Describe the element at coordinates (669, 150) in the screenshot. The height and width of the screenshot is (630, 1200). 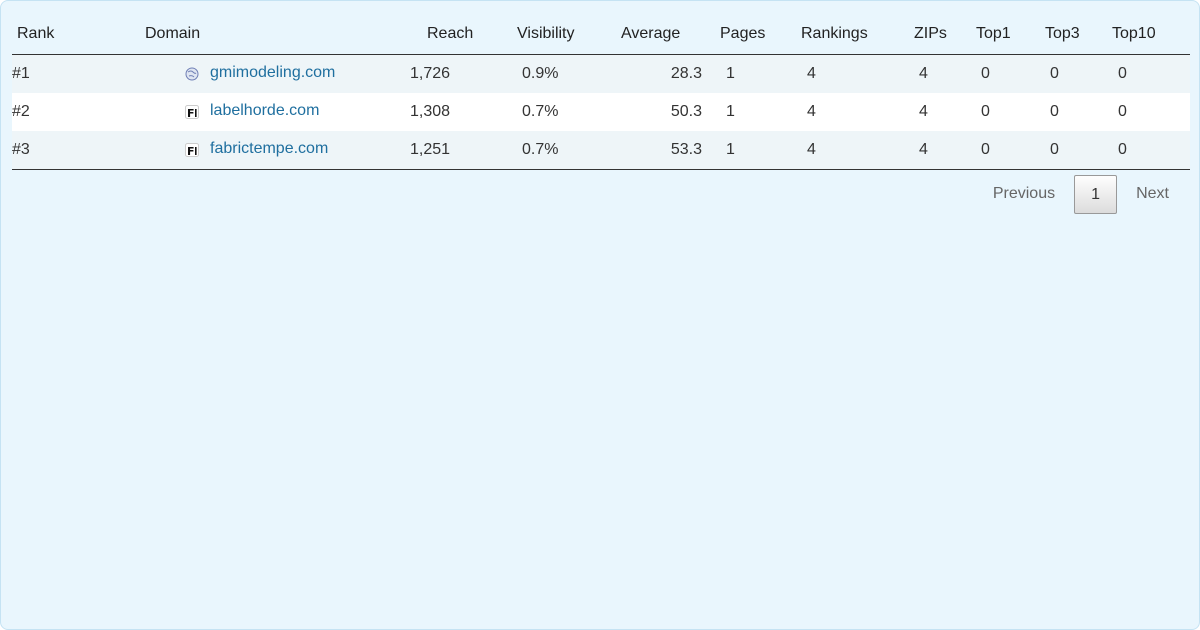
I see `average-cell: 53.3` at that location.